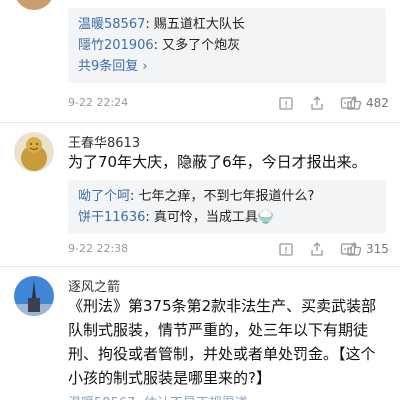 The image size is (400, 400). Describe the element at coordinates (104, 196) in the screenshot. I see `reply-author: 呦了个呵` at that location.